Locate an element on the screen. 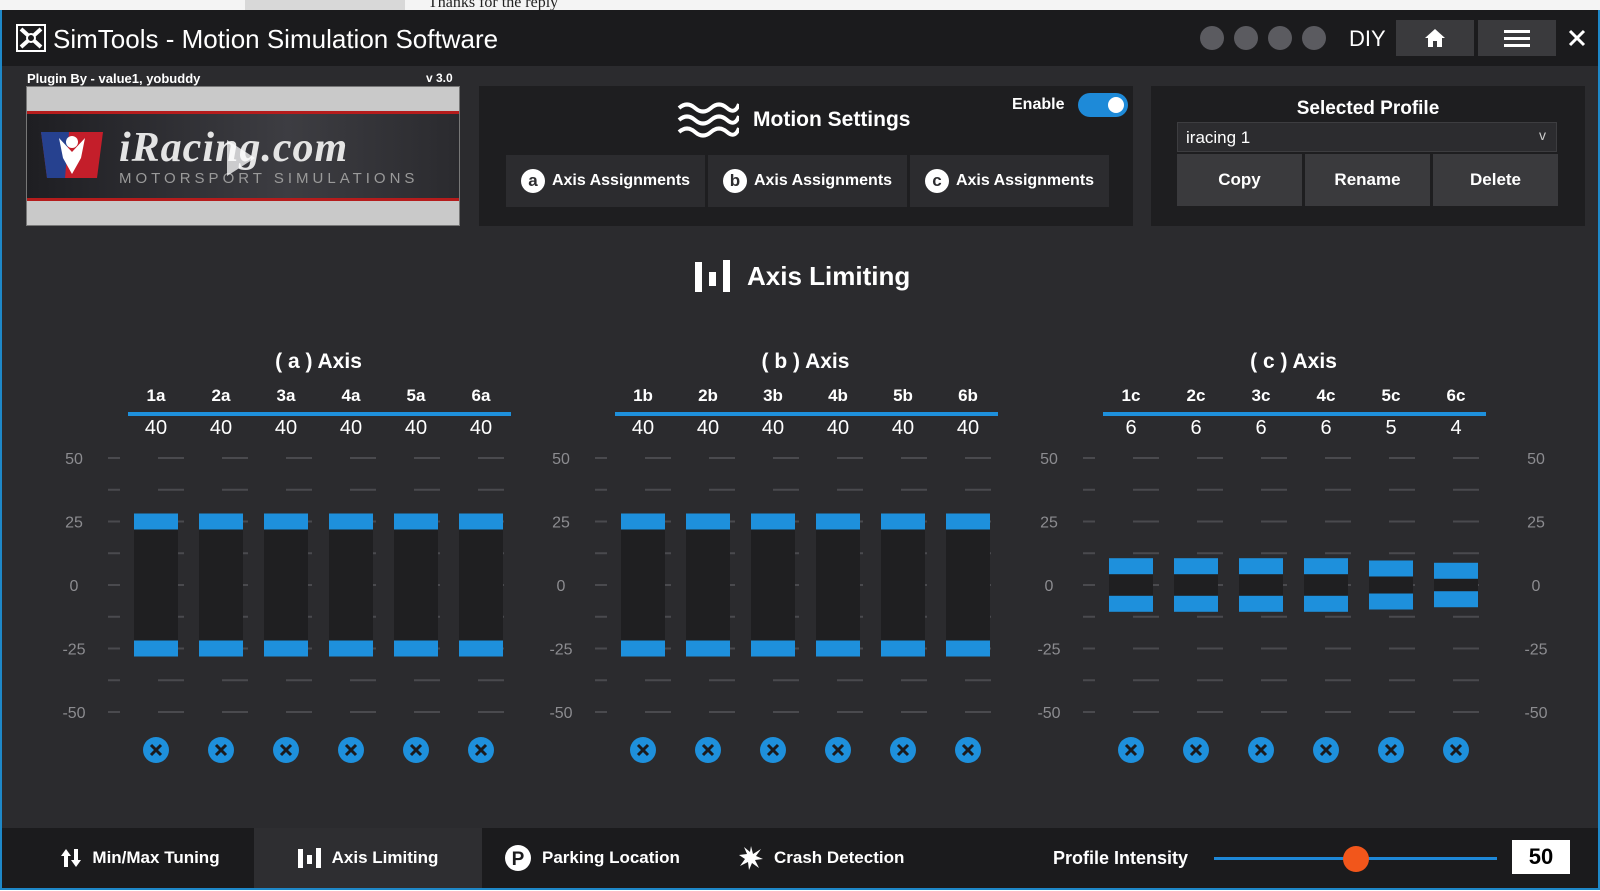  axis-upper-handle-4c is located at coordinates (1326, 566).